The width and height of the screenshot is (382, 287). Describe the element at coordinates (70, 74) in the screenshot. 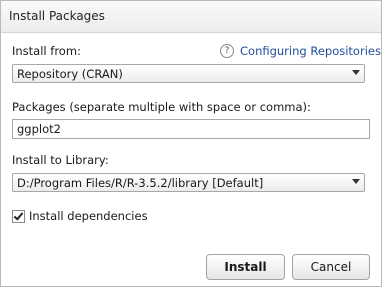

I see `install-from-value: Repository (CRAN)` at that location.